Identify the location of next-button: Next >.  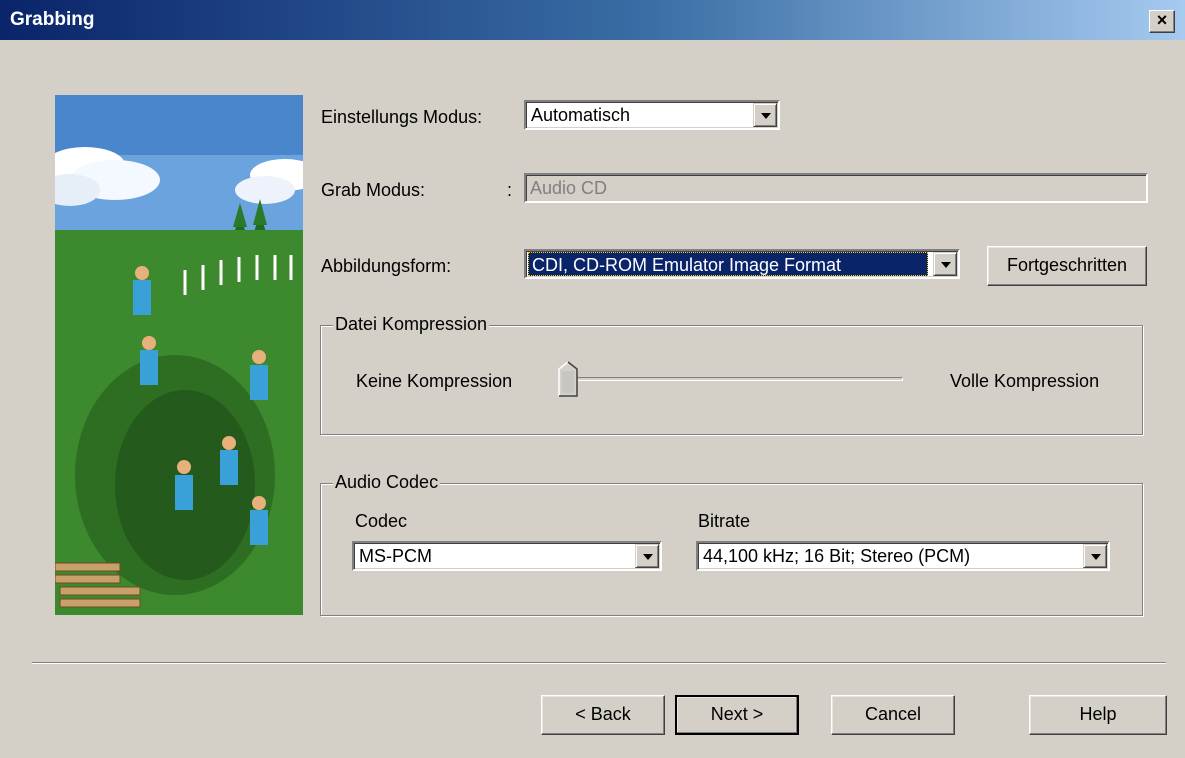
(737, 715).